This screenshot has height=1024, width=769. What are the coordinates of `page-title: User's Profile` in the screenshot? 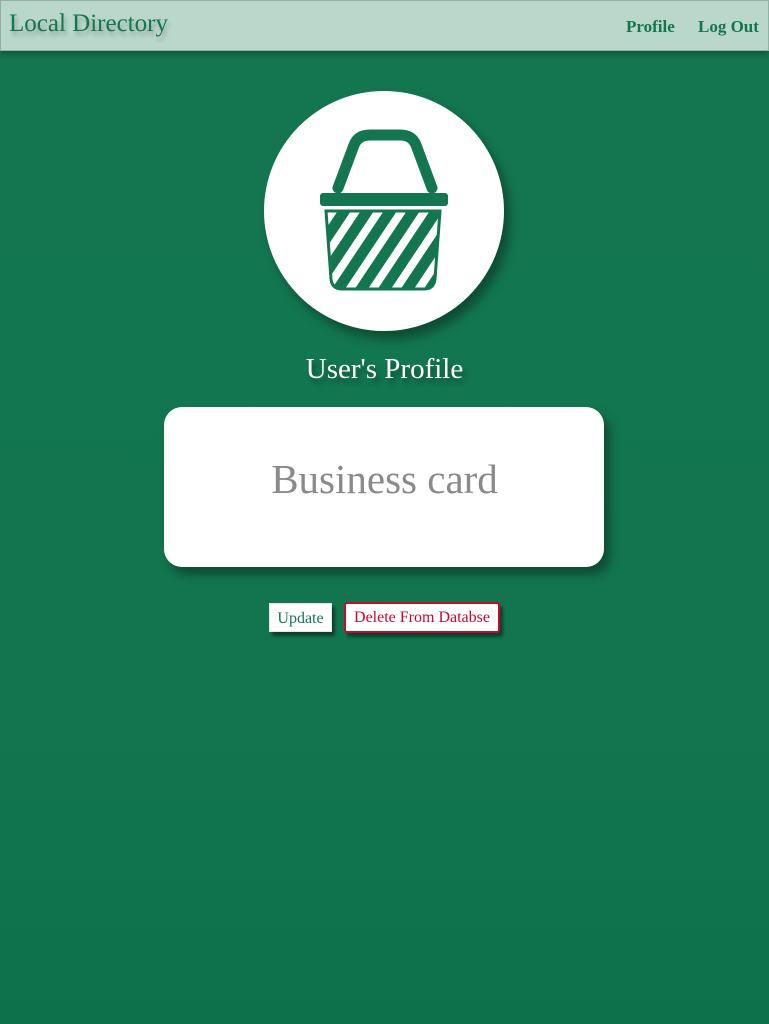 It's located at (384, 369).